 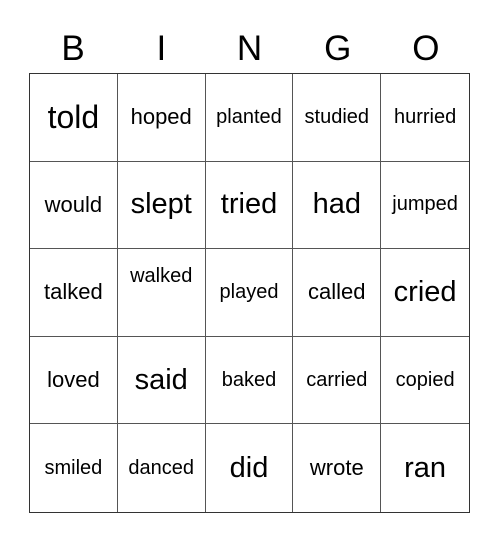 I want to click on bingo-cell: cried, so click(x=425, y=293).